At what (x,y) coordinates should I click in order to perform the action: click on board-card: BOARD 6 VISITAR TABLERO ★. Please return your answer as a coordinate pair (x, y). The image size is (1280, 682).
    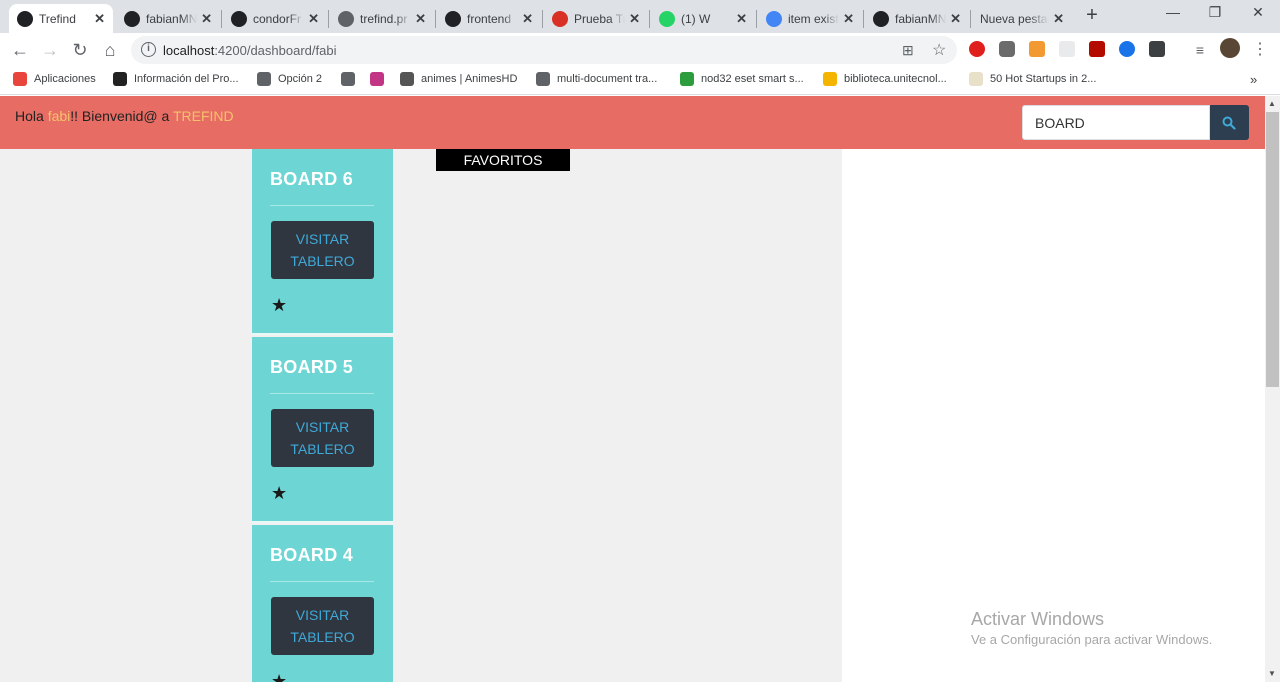
    Looking at the image, I should click on (322, 242).